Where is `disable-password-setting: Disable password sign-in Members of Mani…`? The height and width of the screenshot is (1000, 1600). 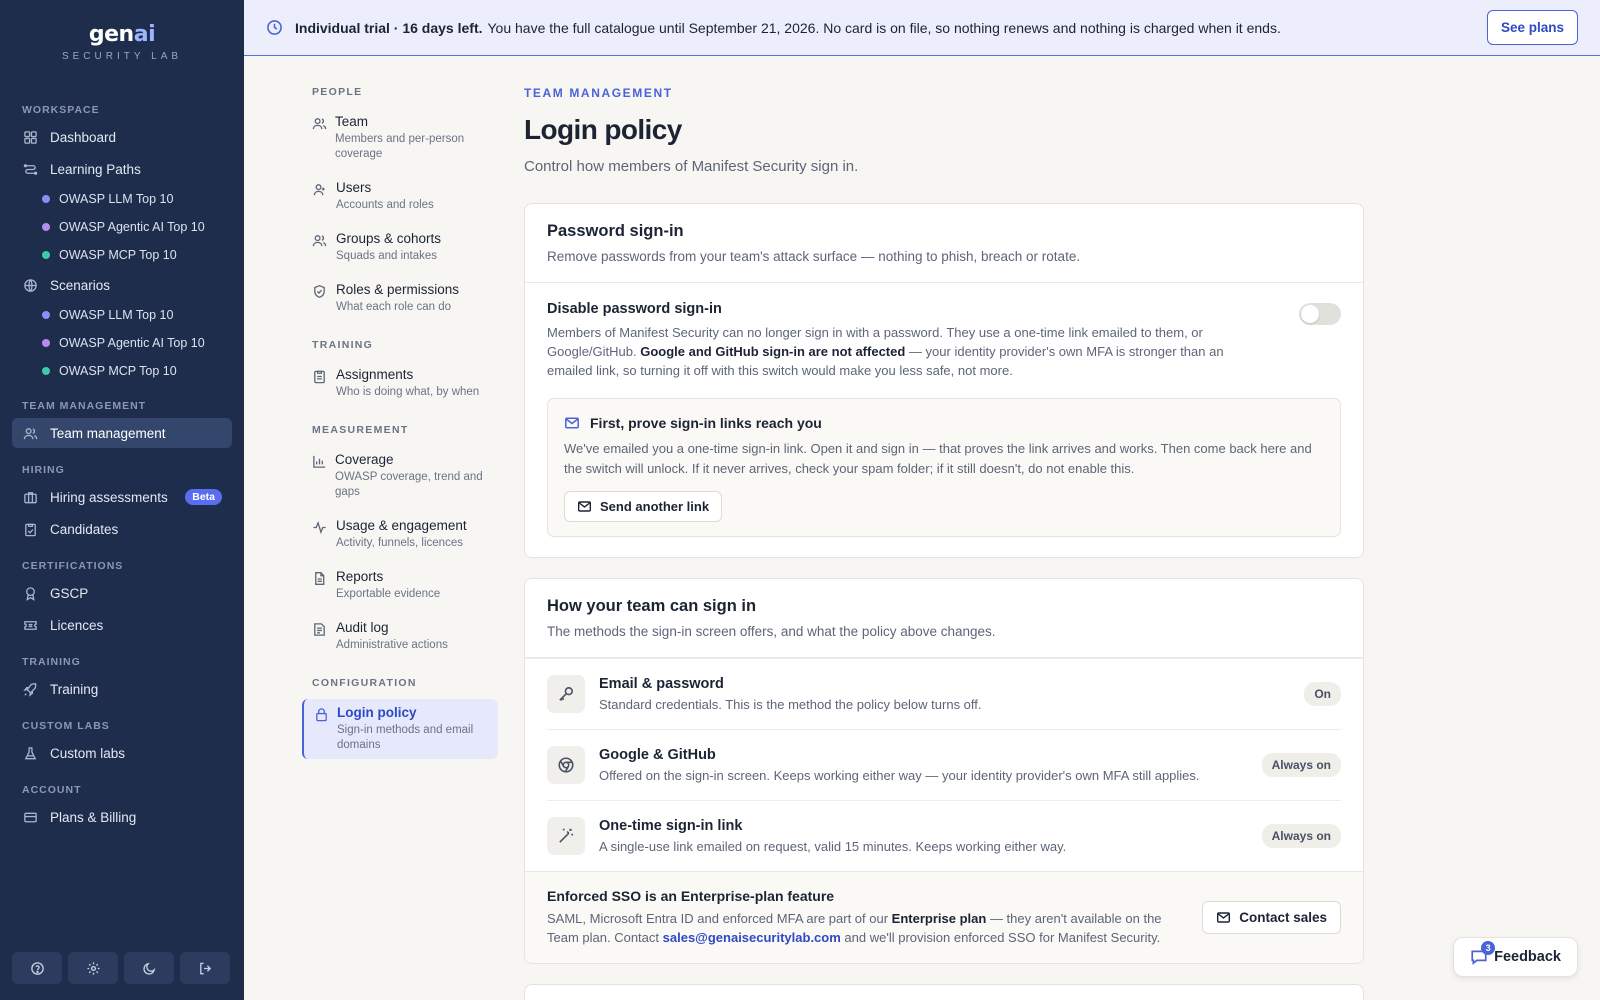 disable-password-setting: Disable password sign-in Members of Mani… is located at coordinates (944, 340).